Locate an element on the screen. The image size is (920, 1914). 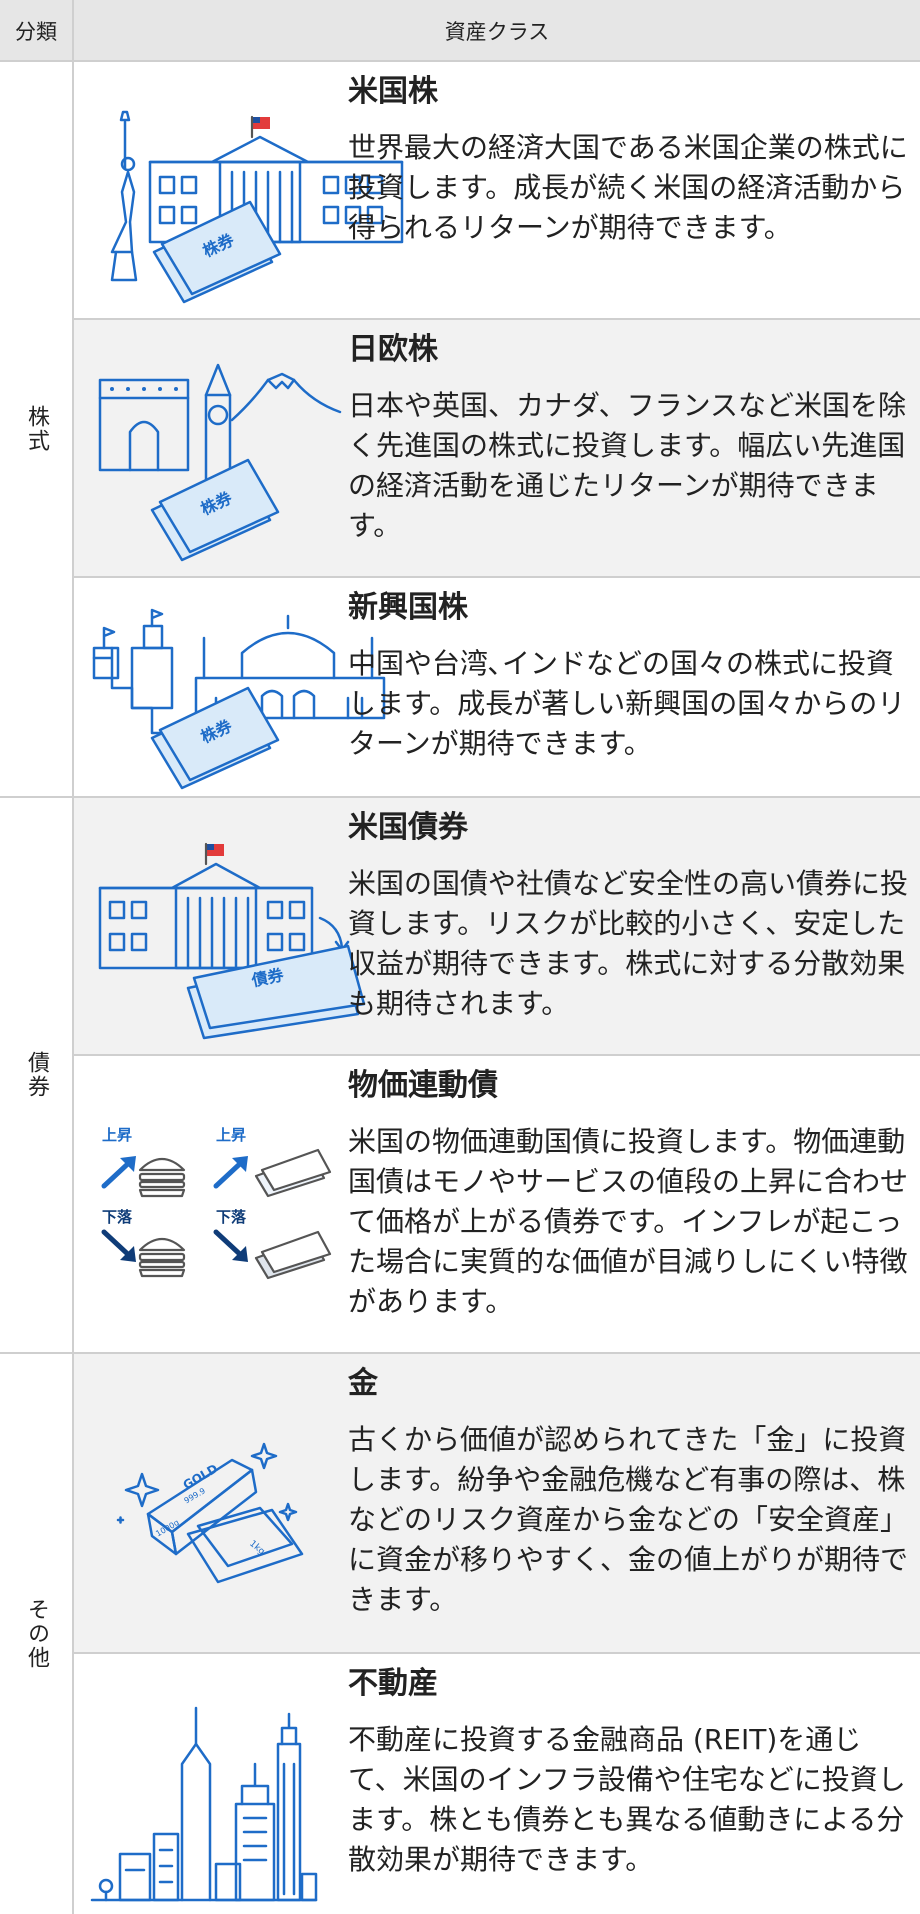
category-stocks: 株式 is located at coordinates (37, 430).